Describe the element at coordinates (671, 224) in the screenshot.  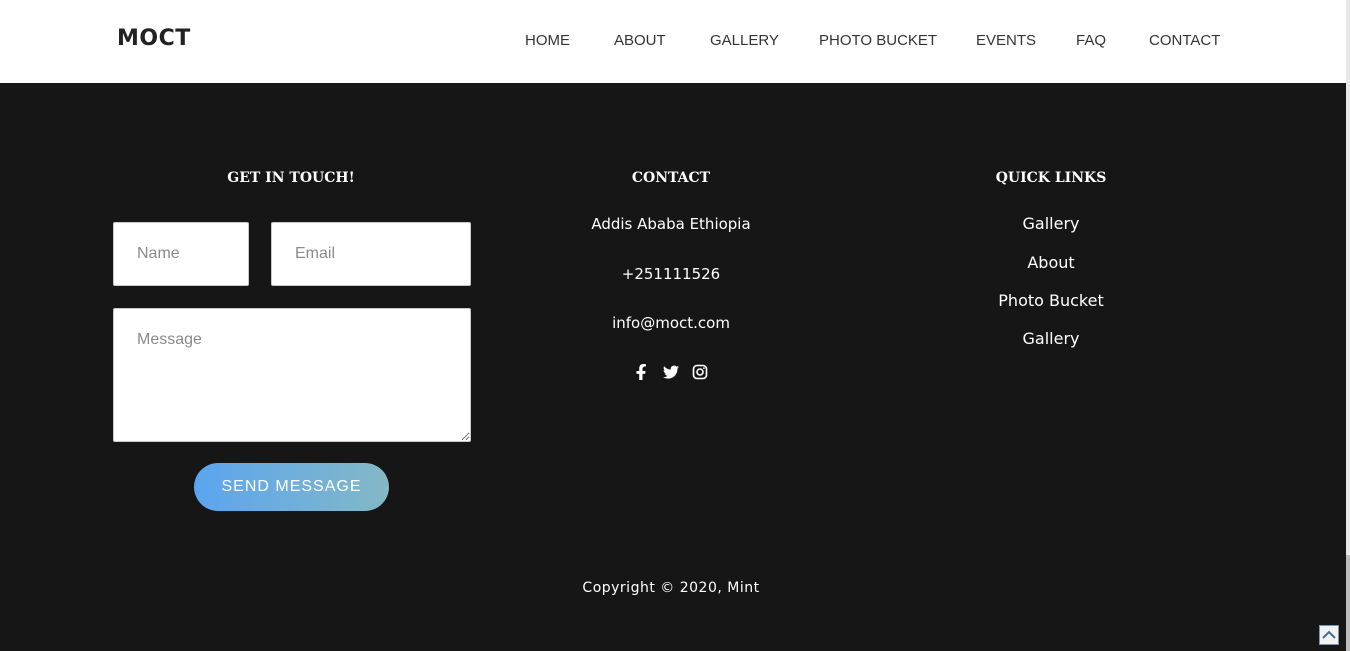
I see `contact-address: Addis Ababa Ethiopia` at that location.